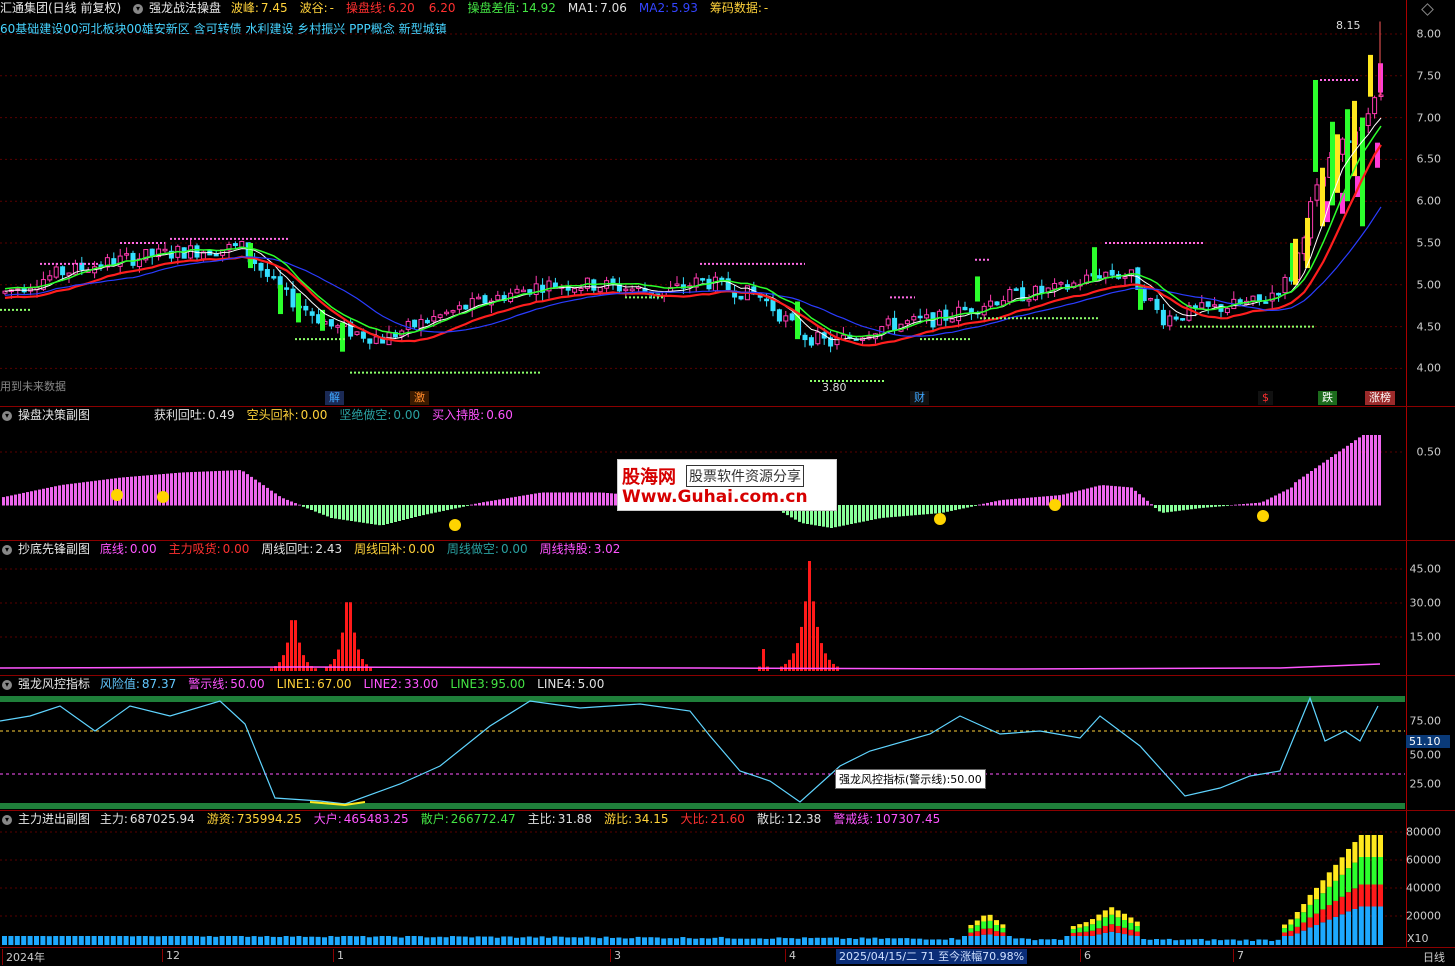 The height and width of the screenshot is (966, 1455). Describe the element at coordinates (1380, 398) in the screenshot. I see `event-flag: 涨榜` at that location.